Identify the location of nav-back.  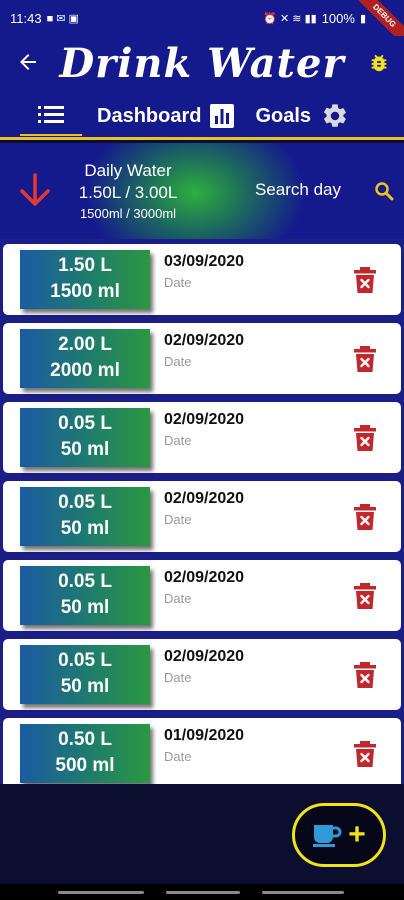
(101, 892).